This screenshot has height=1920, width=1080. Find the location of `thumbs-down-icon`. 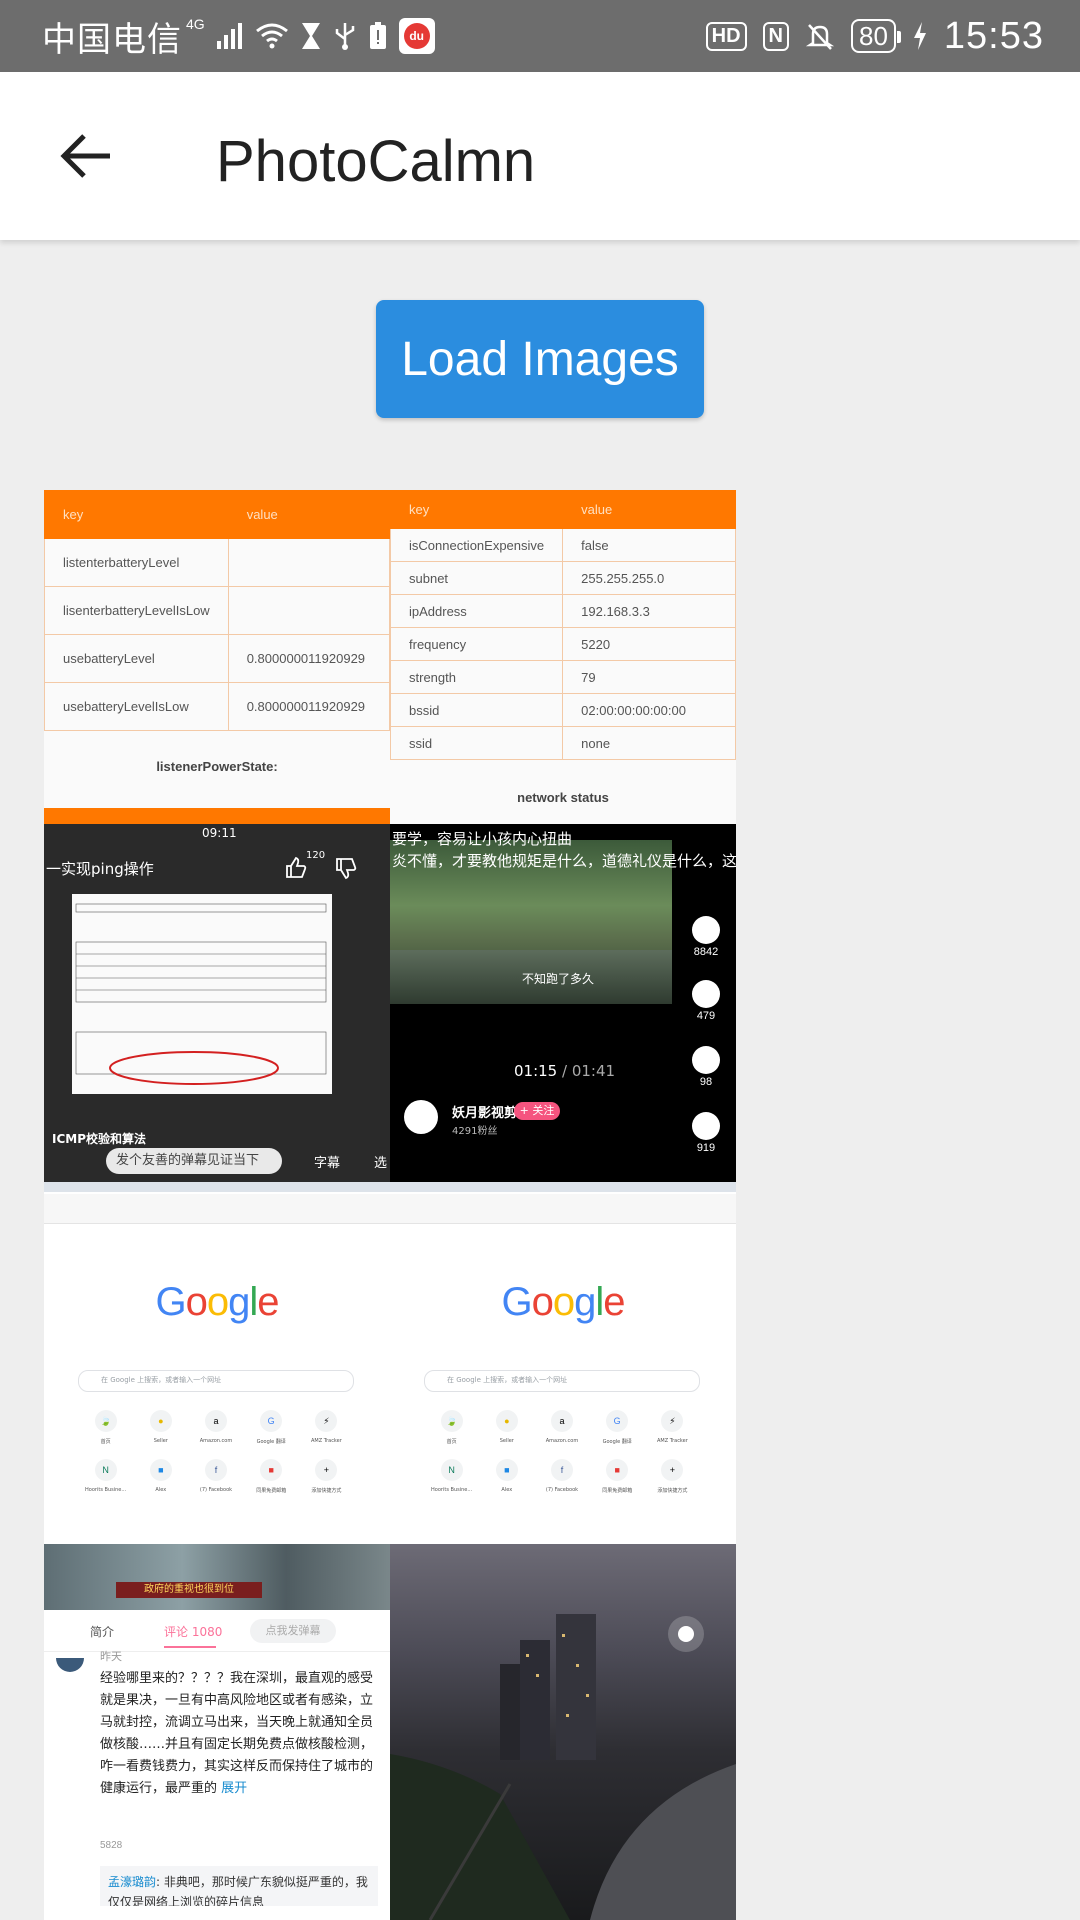

thumbs-down-icon is located at coordinates (346, 868).